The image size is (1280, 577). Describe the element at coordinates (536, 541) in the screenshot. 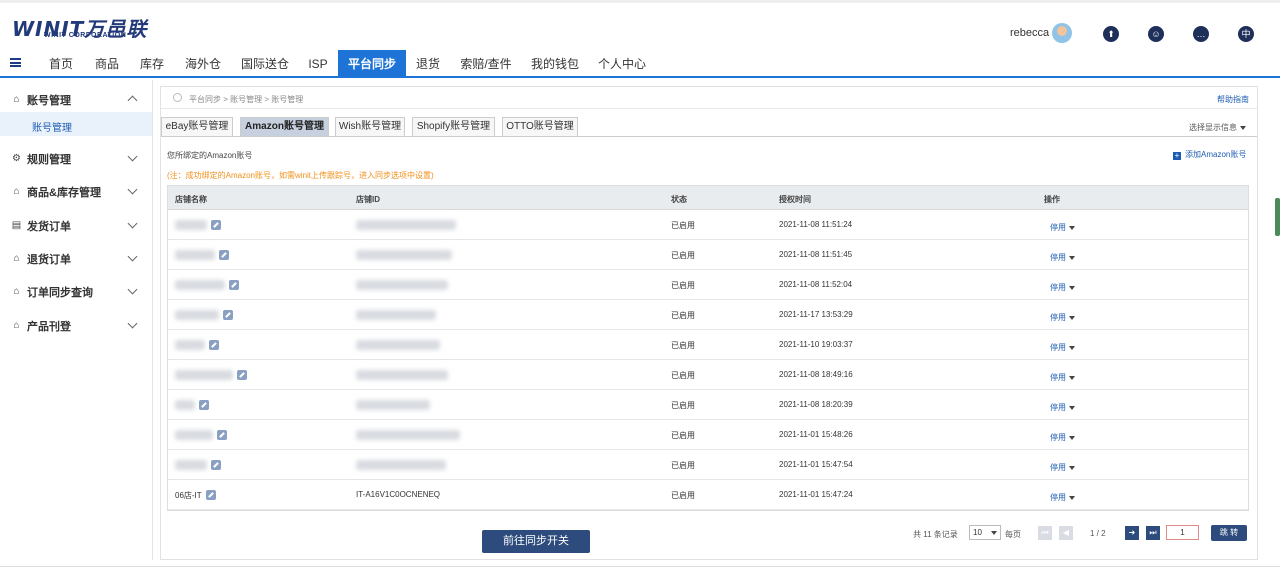

I see `go-to-sync-switch-button: 前往同步开关` at that location.